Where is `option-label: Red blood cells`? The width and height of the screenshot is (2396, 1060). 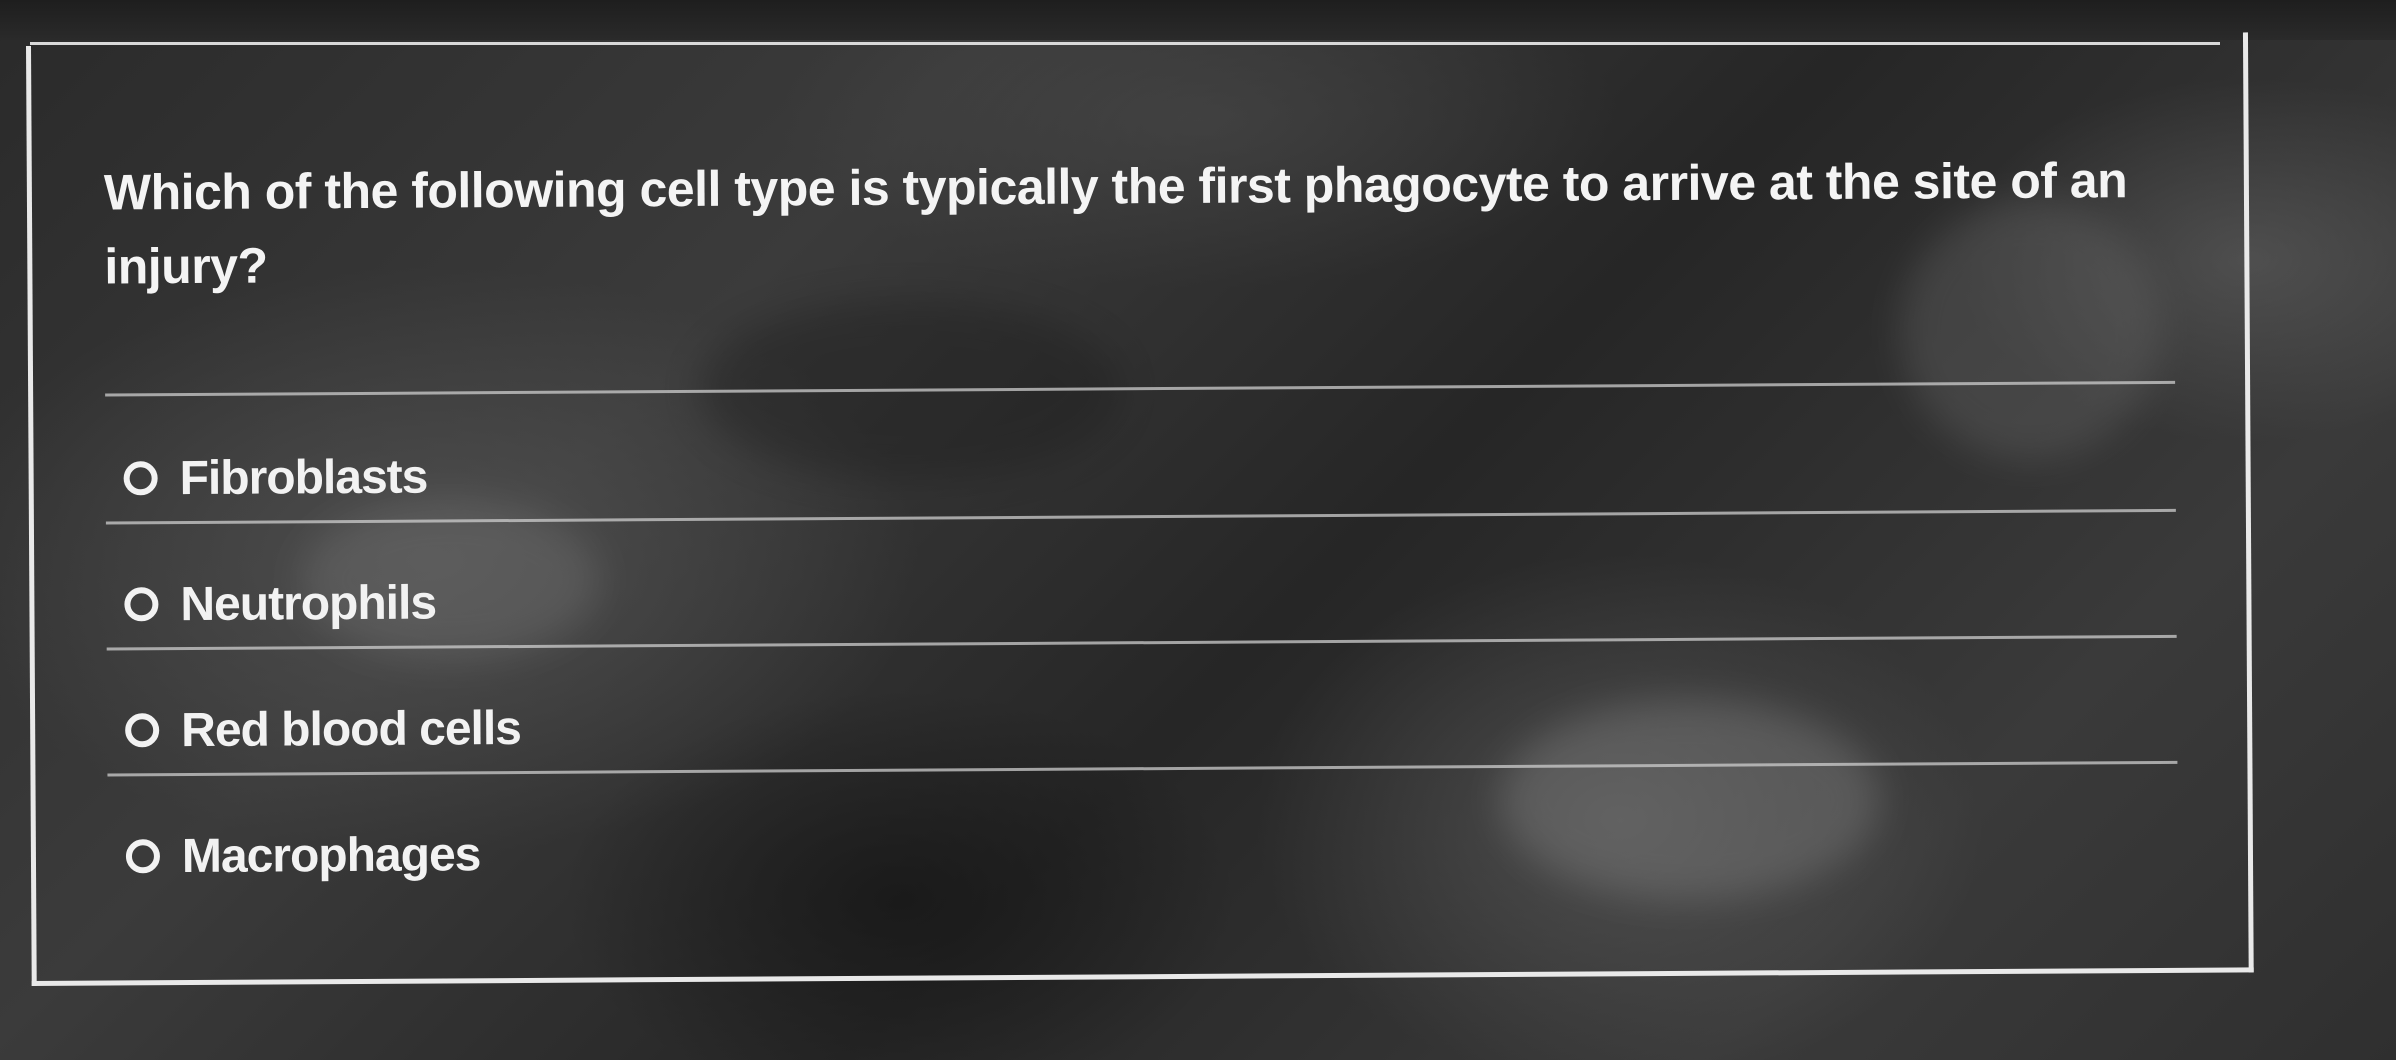
option-label: Red blood cells is located at coordinates (351, 729).